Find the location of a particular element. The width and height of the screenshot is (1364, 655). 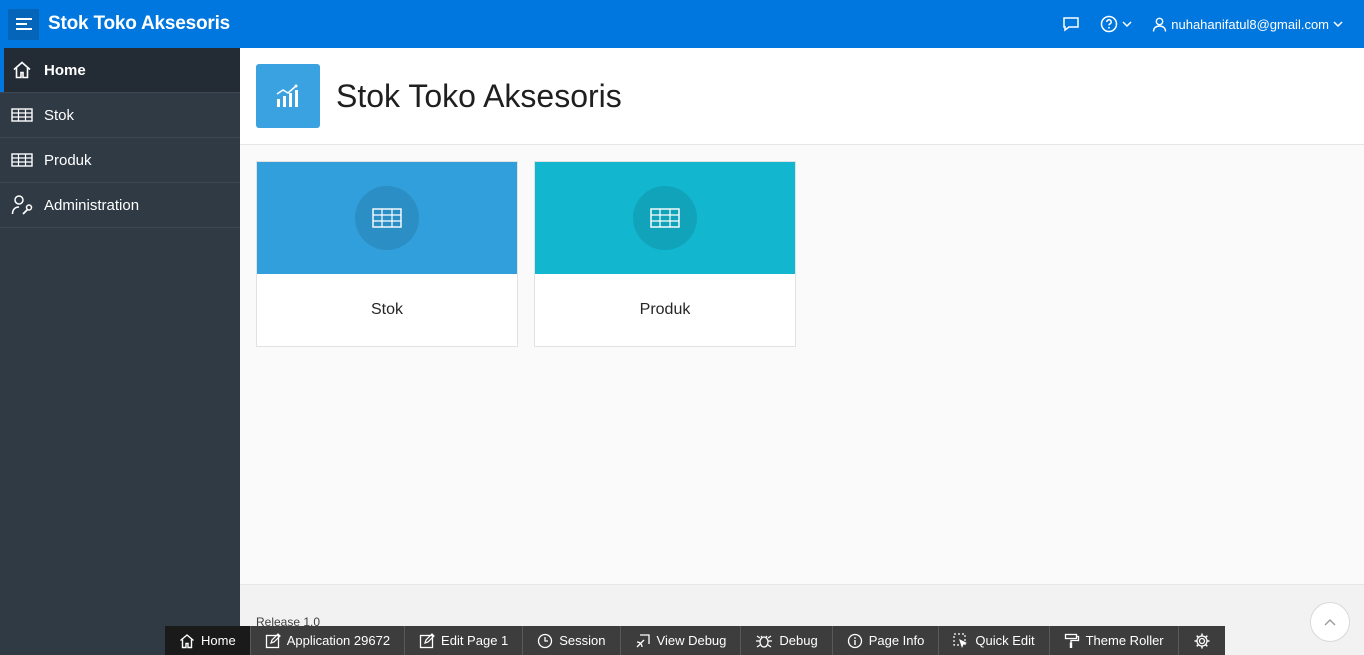

dev-theme-roller-button: Theme Roller is located at coordinates (1114, 640).